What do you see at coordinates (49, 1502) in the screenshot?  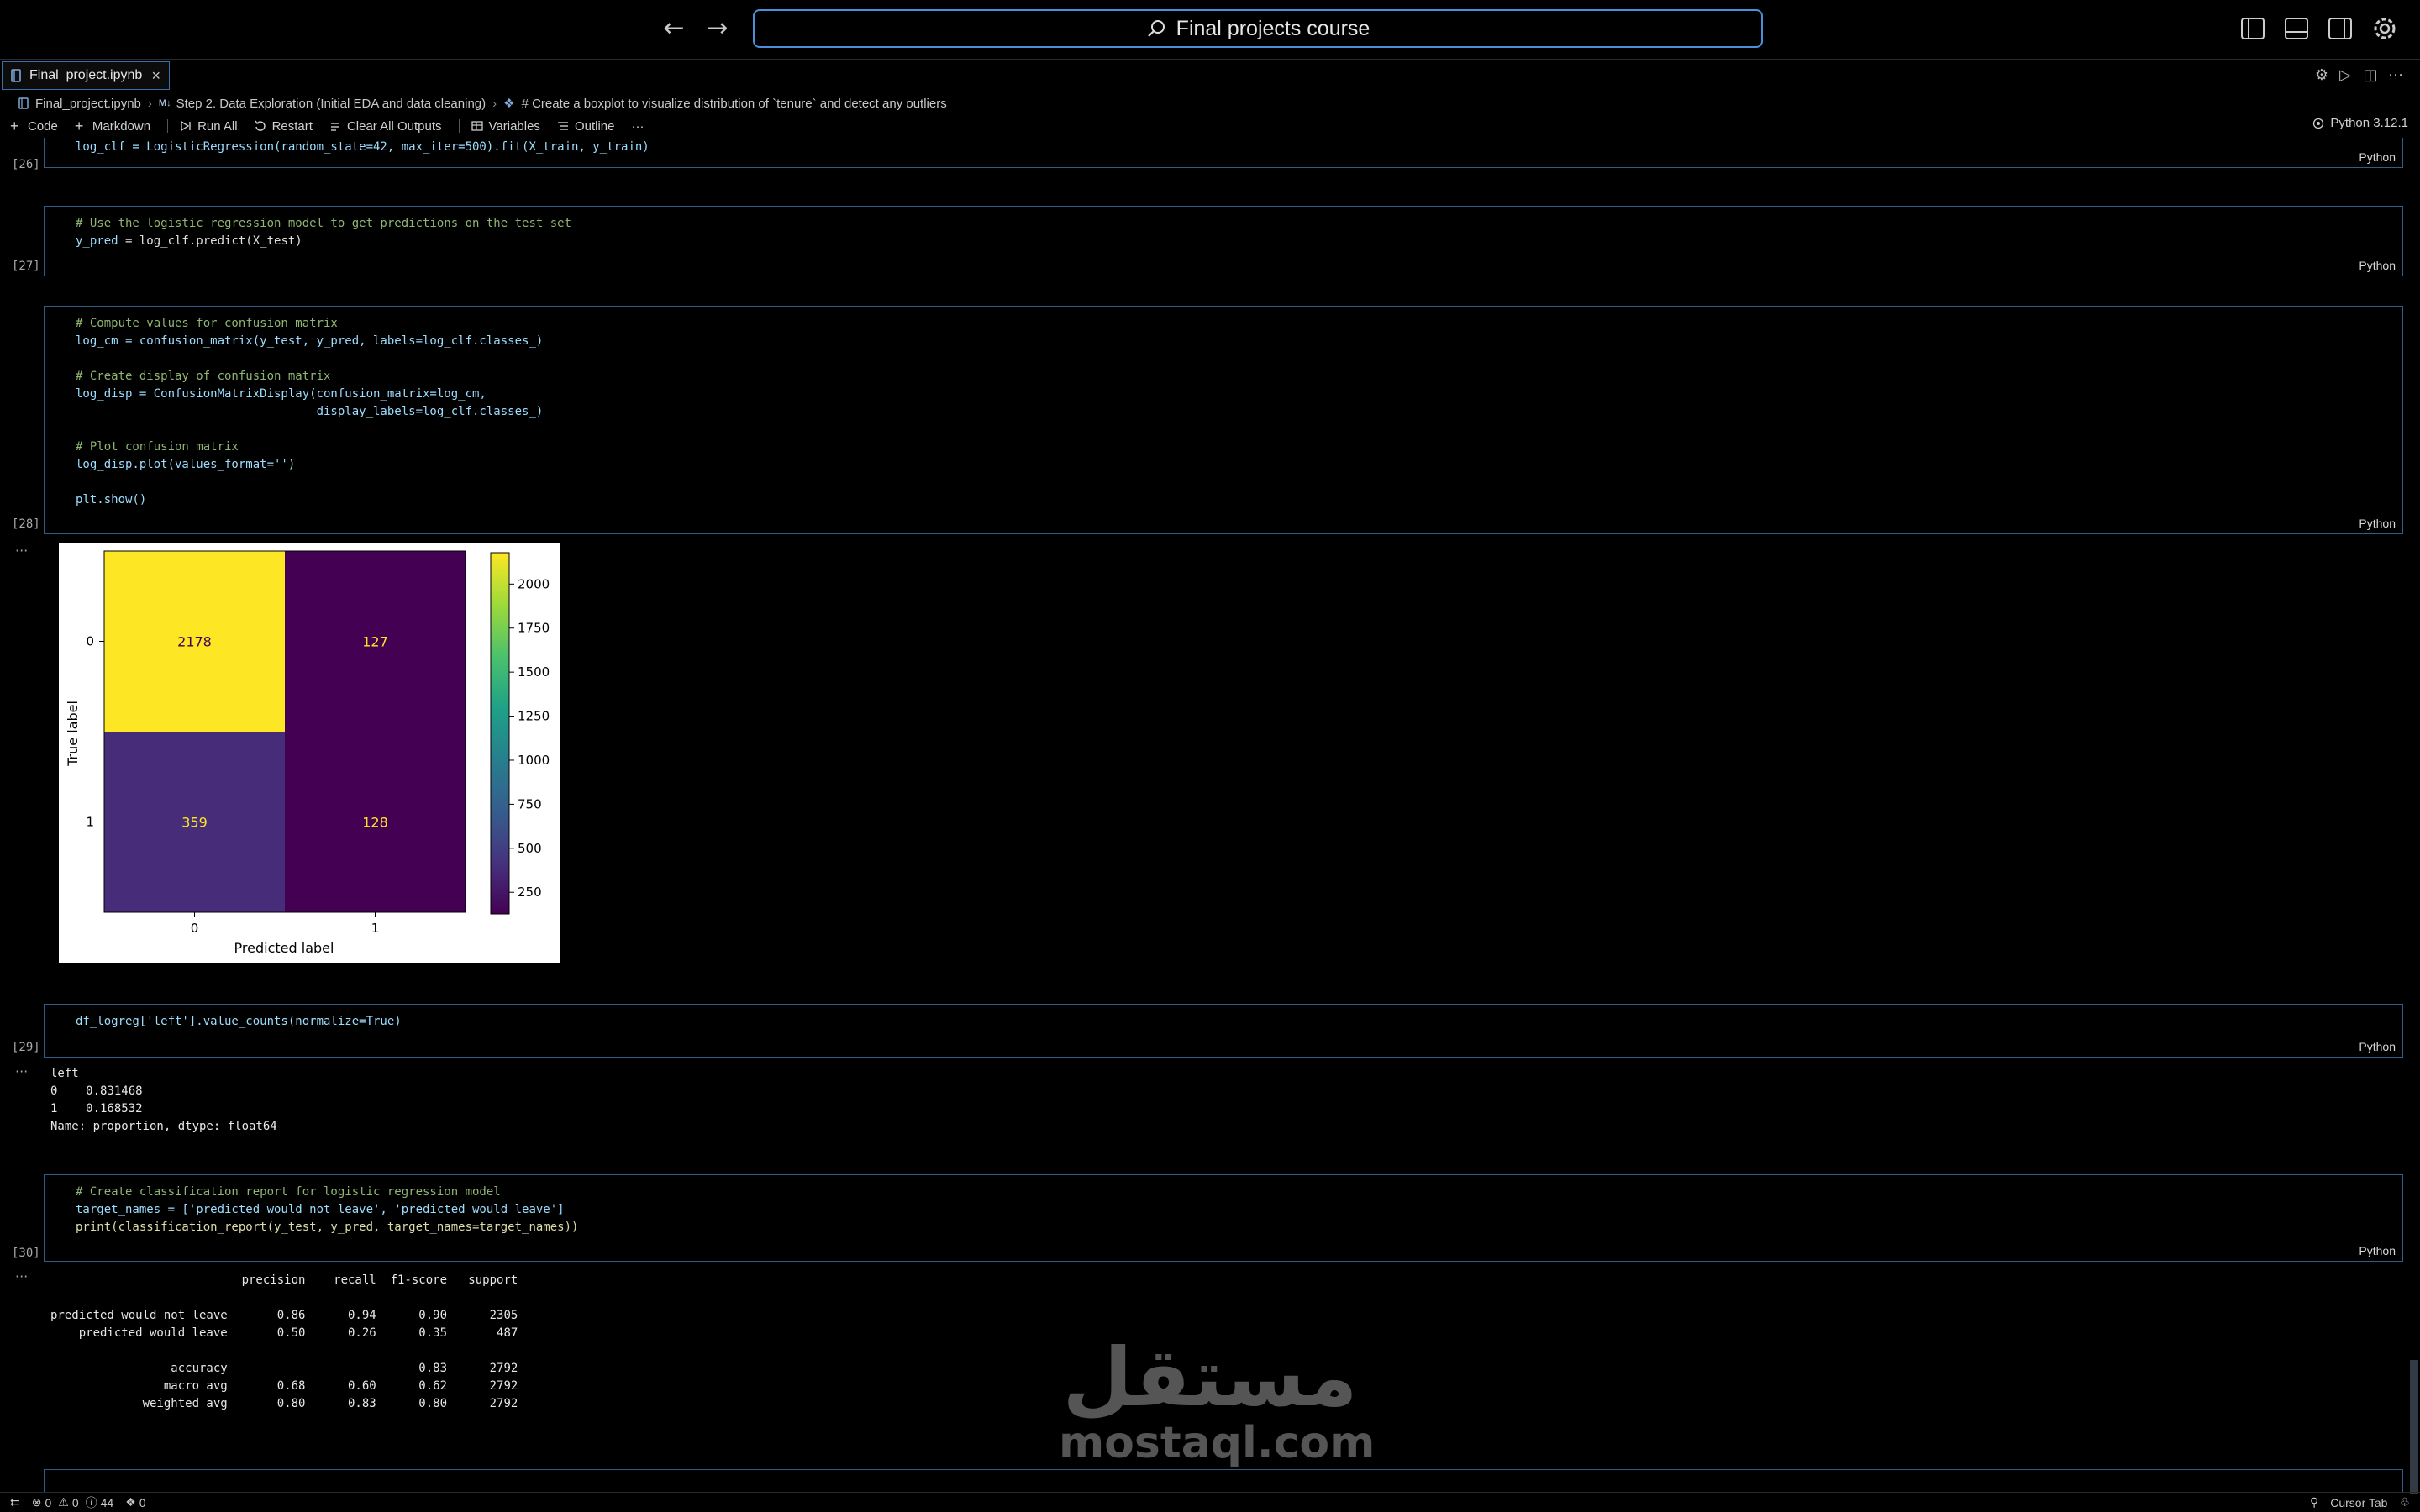 I see `error-count: 0` at bounding box center [49, 1502].